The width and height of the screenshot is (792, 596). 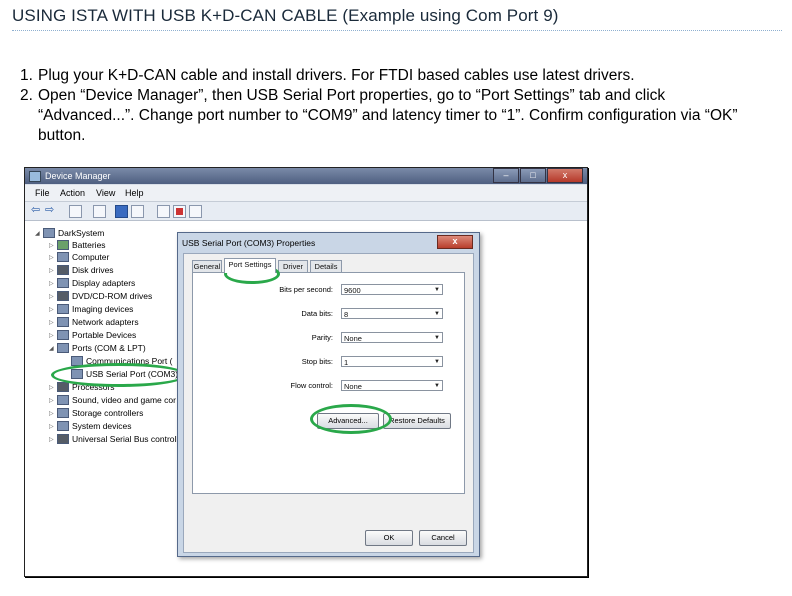 What do you see at coordinates (72, 193) in the screenshot?
I see `menu-action: Action` at bounding box center [72, 193].